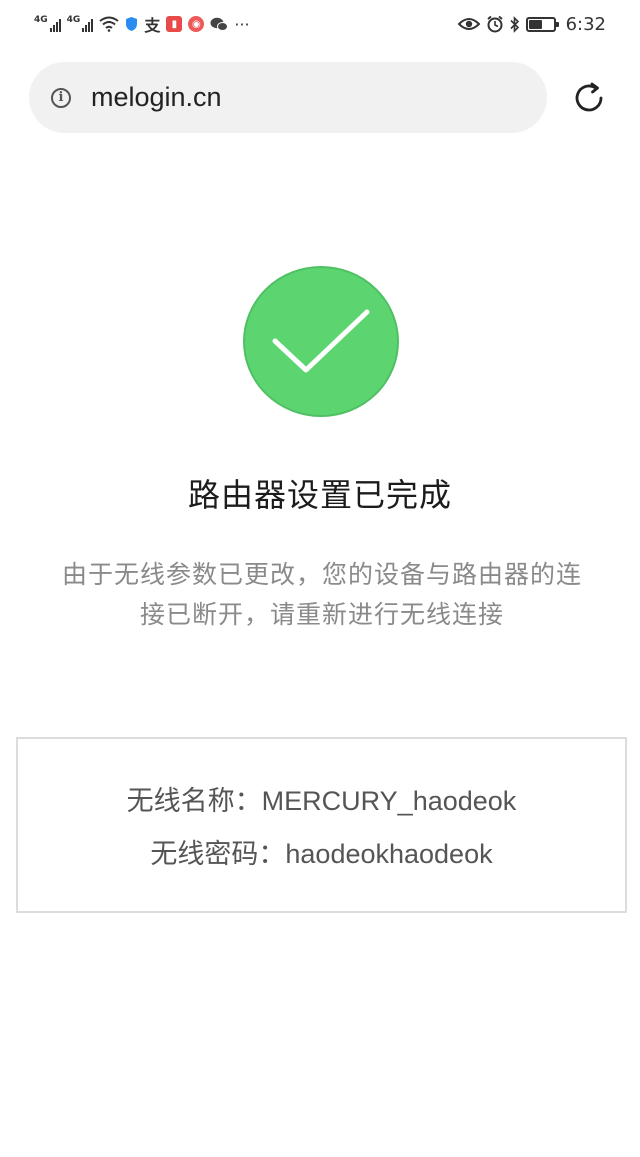  Describe the element at coordinates (174, 24) in the screenshot. I see `book-icon: ▮` at that location.